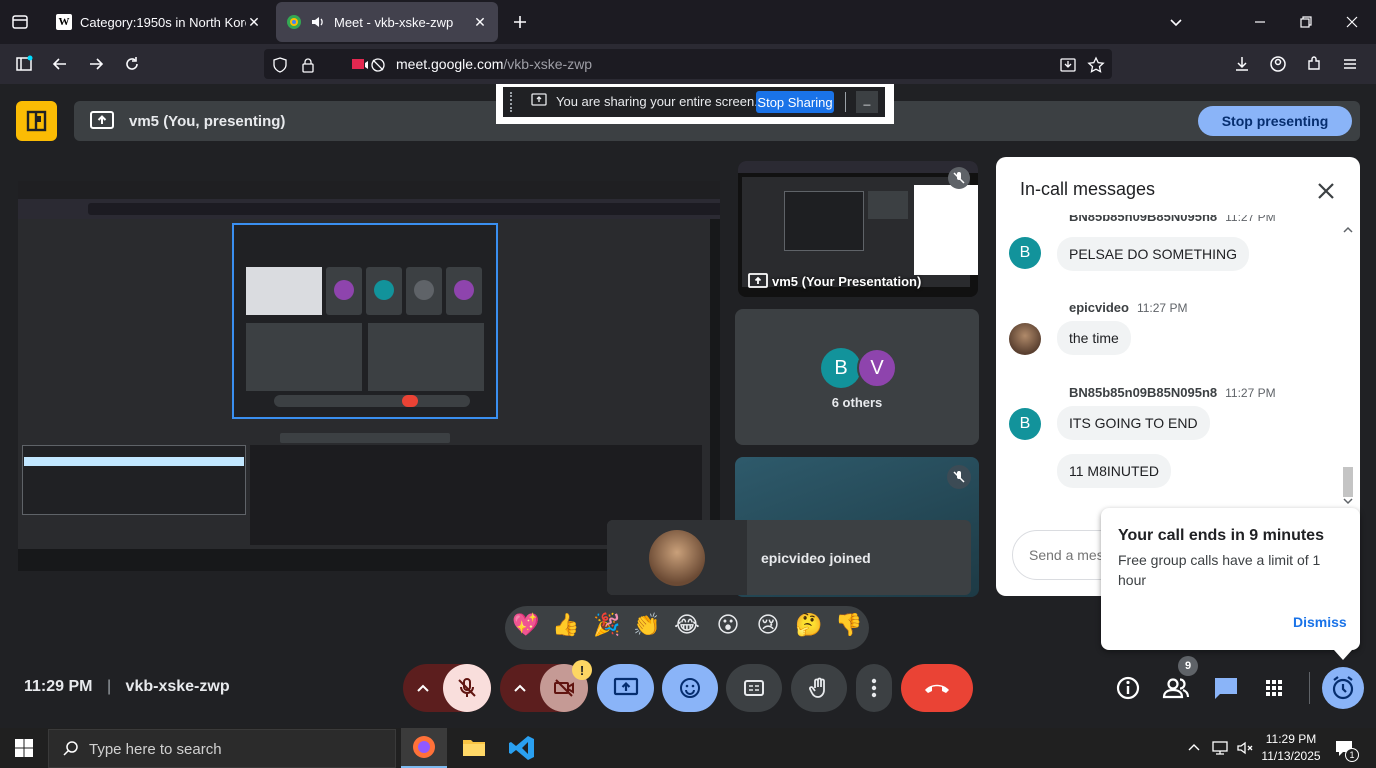 Image resolution: width=1376 pixels, height=768 pixels. Describe the element at coordinates (1025, 424) in the screenshot. I see `avatar: B` at that location.